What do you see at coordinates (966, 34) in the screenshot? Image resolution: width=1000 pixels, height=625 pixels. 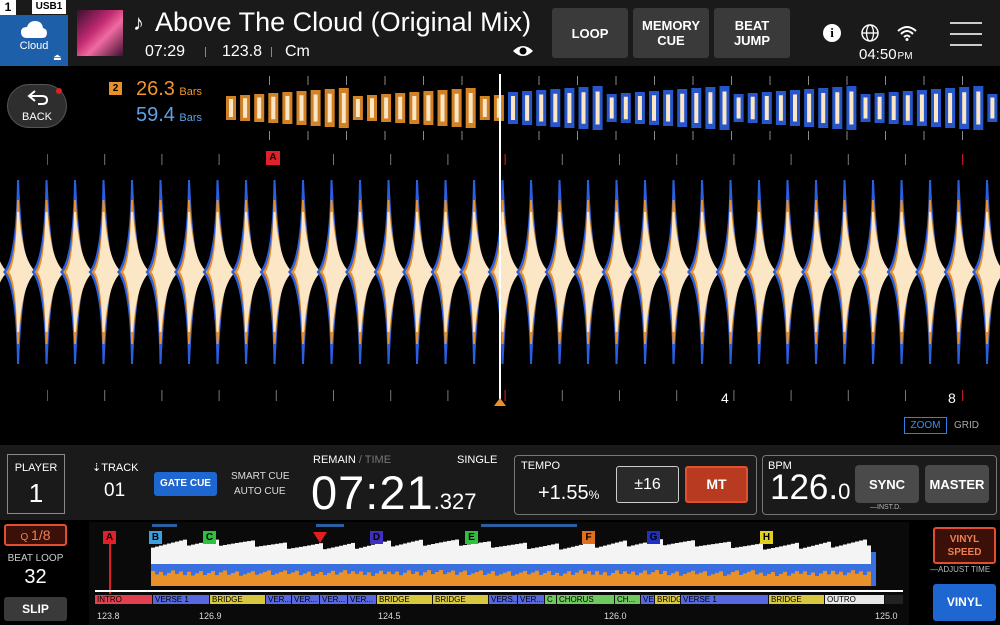 I see `menu-icon` at bounding box center [966, 34].